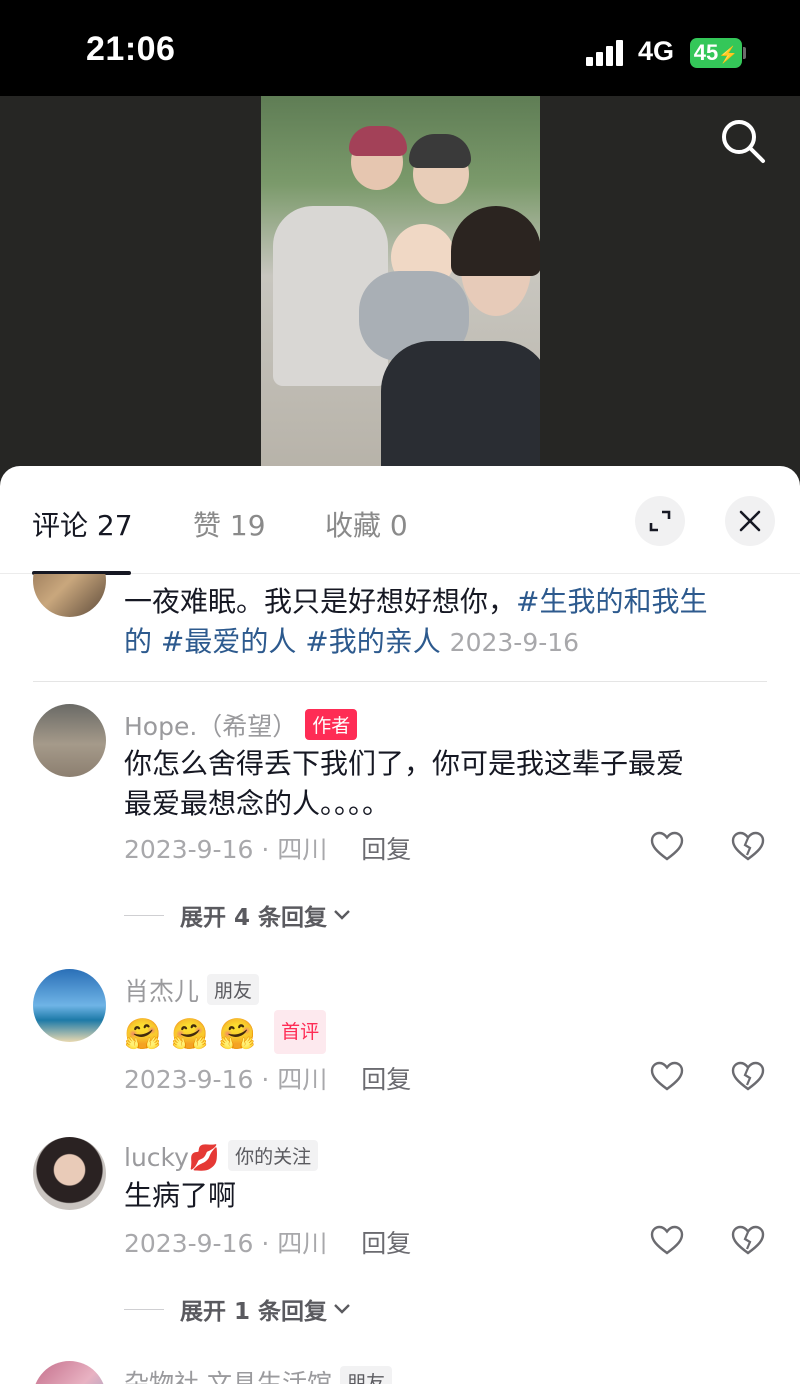 This screenshot has width=800, height=1384. I want to click on expand-replies-button: 展开 1 条回复, so click(238, 1309).